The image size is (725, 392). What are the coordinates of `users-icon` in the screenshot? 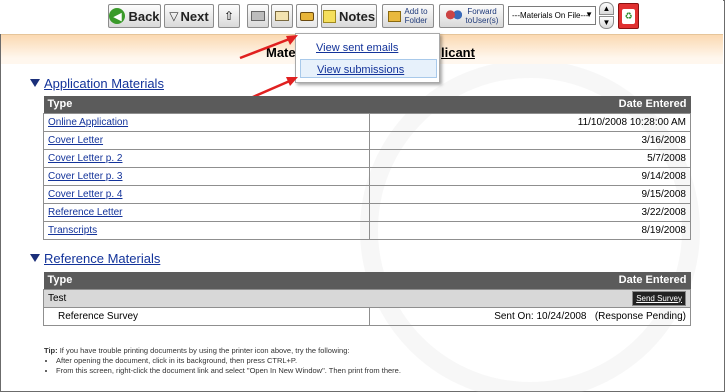 It's located at (453, 16).